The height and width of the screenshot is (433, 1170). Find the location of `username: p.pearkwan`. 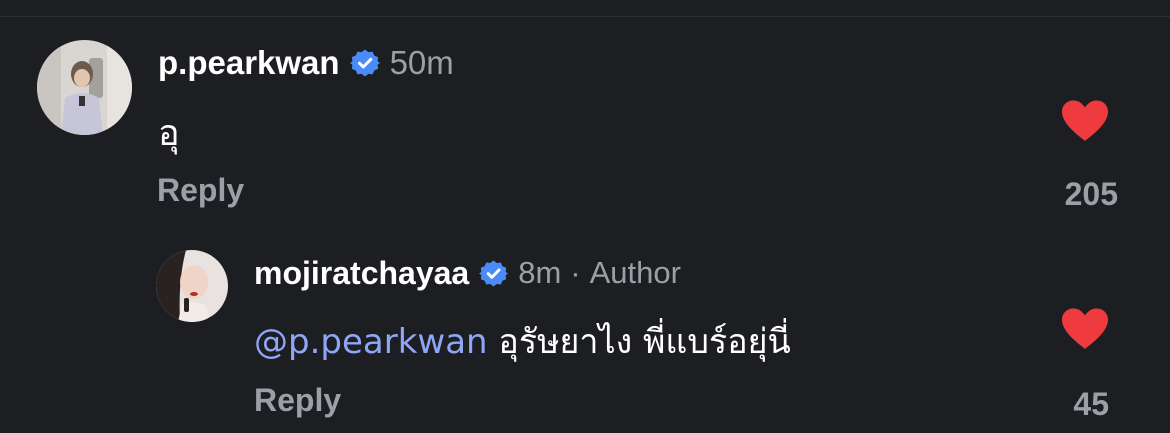

username: p.pearkwan is located at coordinates (249, 63).